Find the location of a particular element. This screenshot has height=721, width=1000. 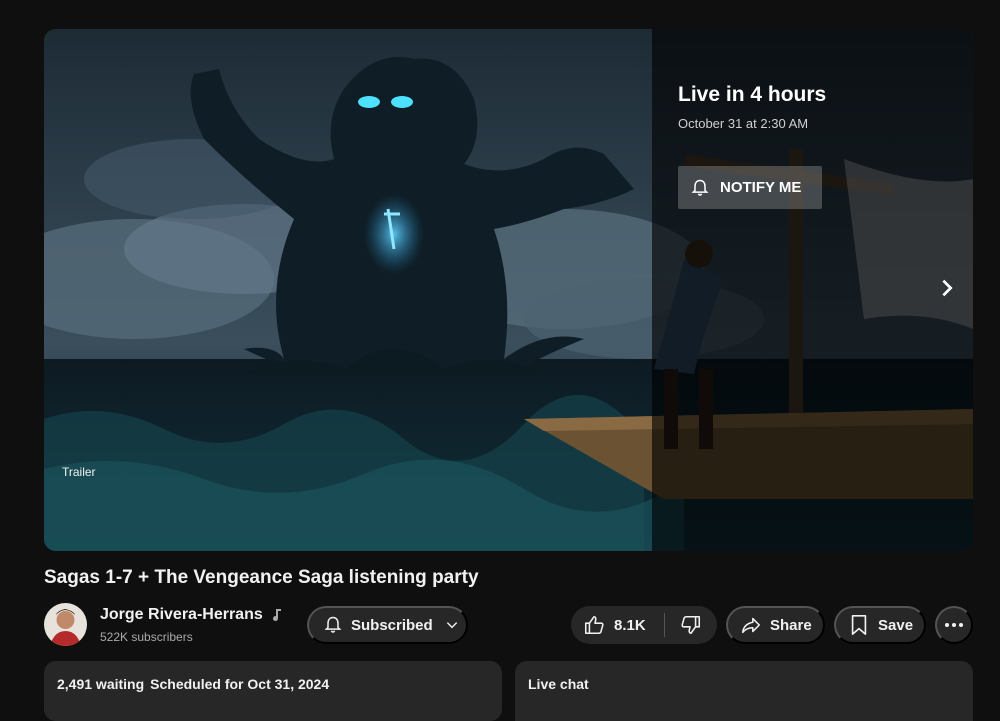

chevron-right-icon is located at coordinates (947, 288).